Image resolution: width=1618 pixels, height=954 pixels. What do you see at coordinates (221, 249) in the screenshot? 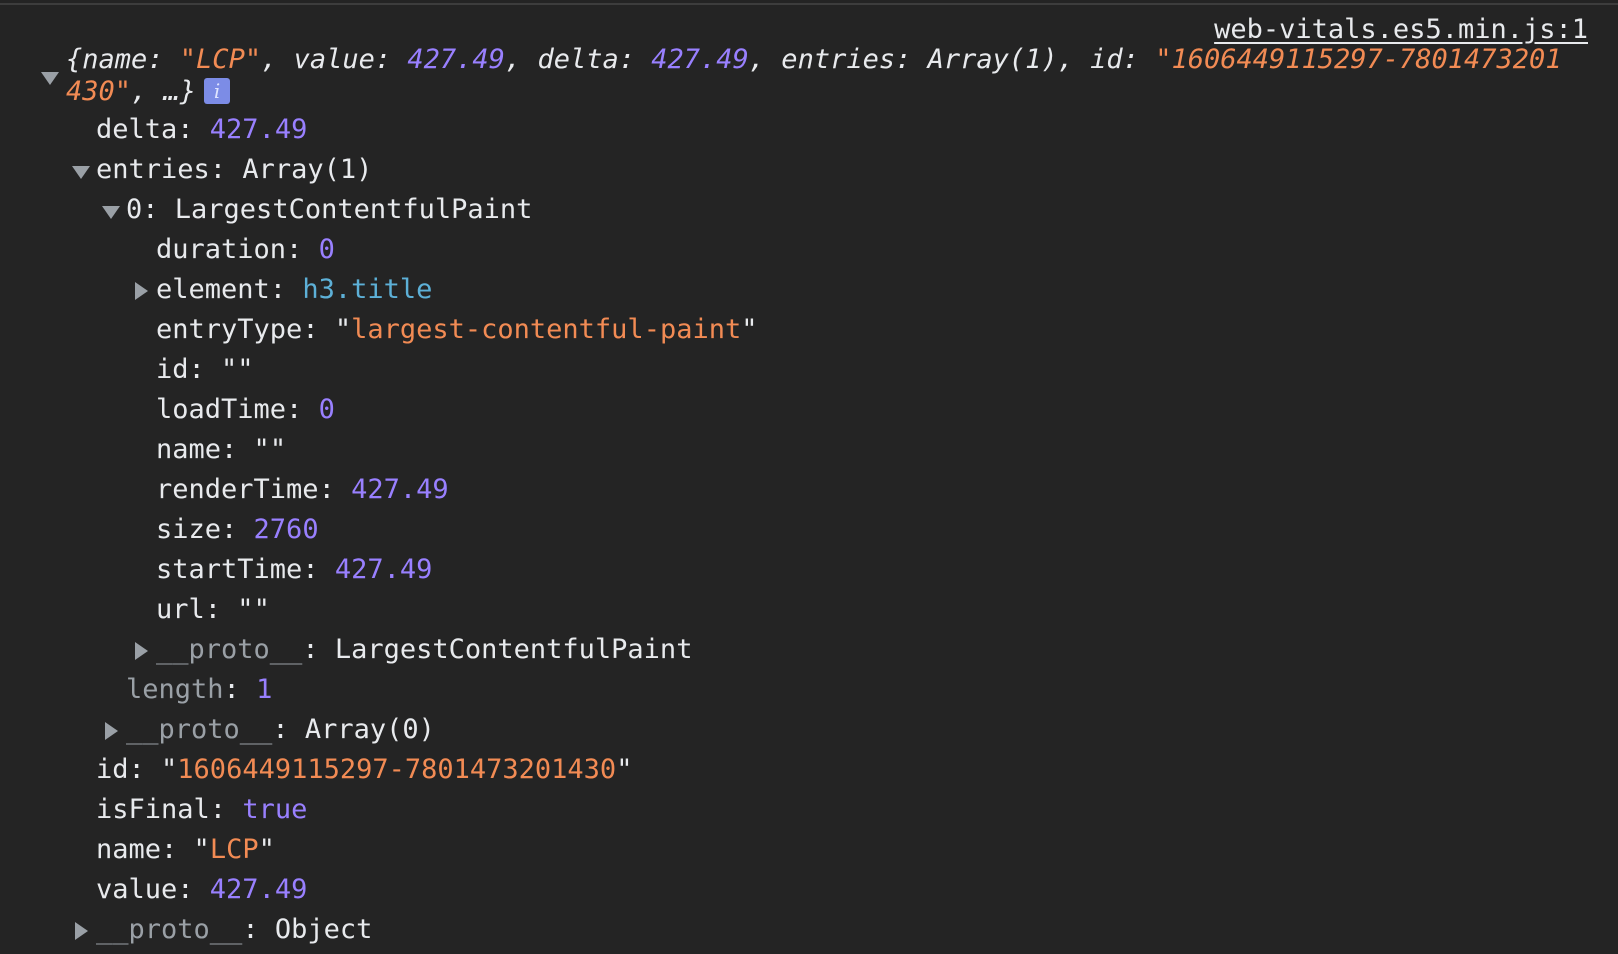
I see `prop-key: duration` at bounding box center [221, 249].